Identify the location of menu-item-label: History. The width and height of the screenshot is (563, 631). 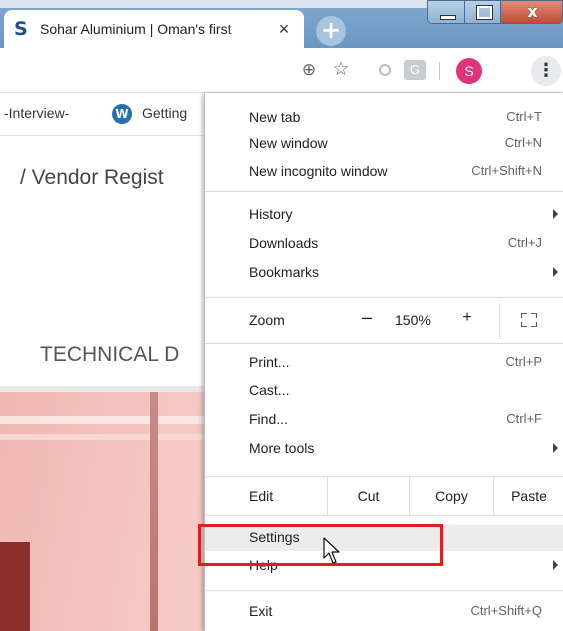
(271, 214).